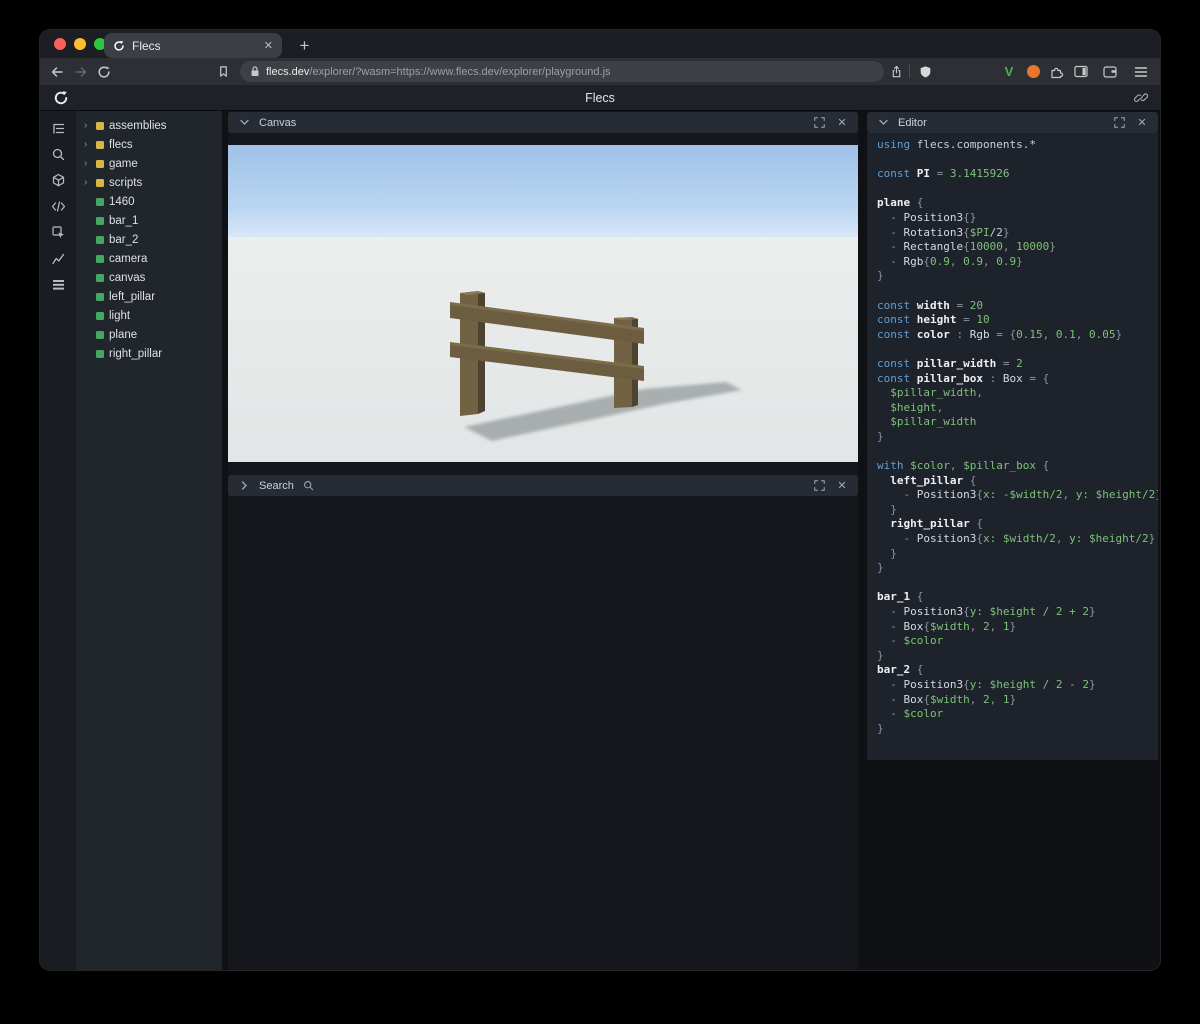 The width and height of the screenshot is (1200, 1024). Describe the element at coordinates (149, 239) in the screenshot. I see `tree-item: › bar_2` at that location.